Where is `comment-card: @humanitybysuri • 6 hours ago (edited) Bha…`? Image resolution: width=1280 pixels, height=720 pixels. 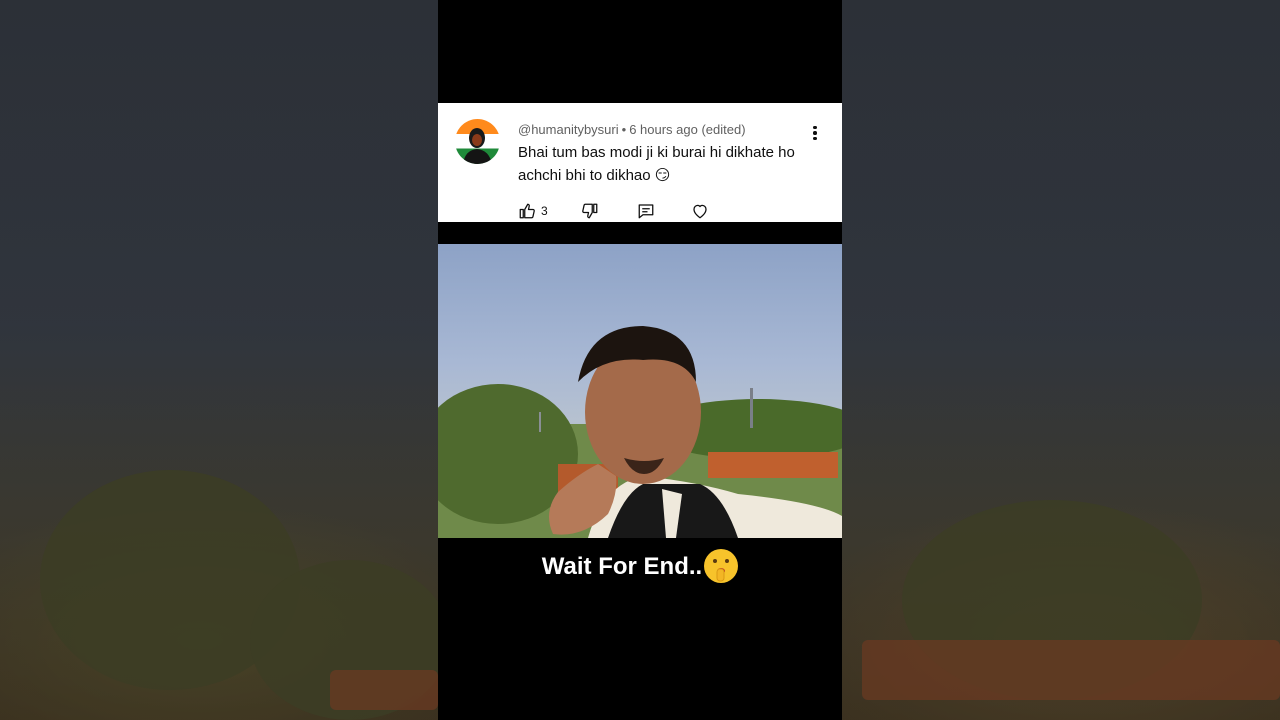
comment-card: @humanitybysuri • 6 hours ago (edited) Bha… is located at coordinates (640, 162).